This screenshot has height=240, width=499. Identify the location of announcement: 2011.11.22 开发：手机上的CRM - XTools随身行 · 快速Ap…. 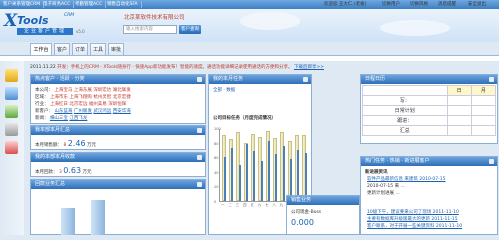
(250, 67).